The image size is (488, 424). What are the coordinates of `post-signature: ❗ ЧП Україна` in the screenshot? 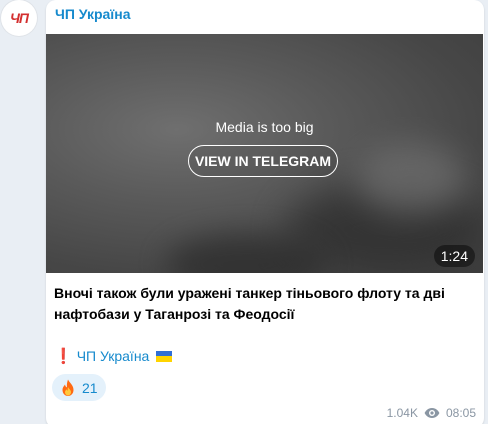 It's located at (113, 356).